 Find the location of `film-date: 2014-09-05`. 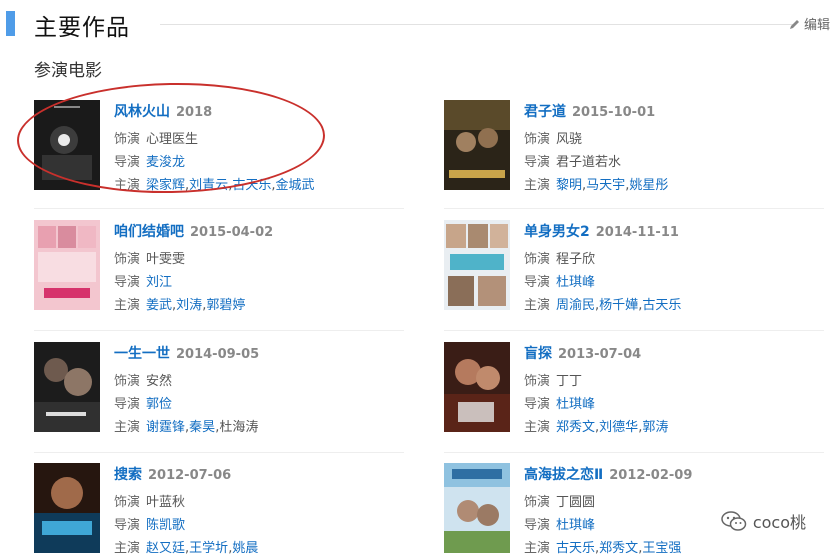

film-date: 2014-09-05 is located at coordinates (218, 354).